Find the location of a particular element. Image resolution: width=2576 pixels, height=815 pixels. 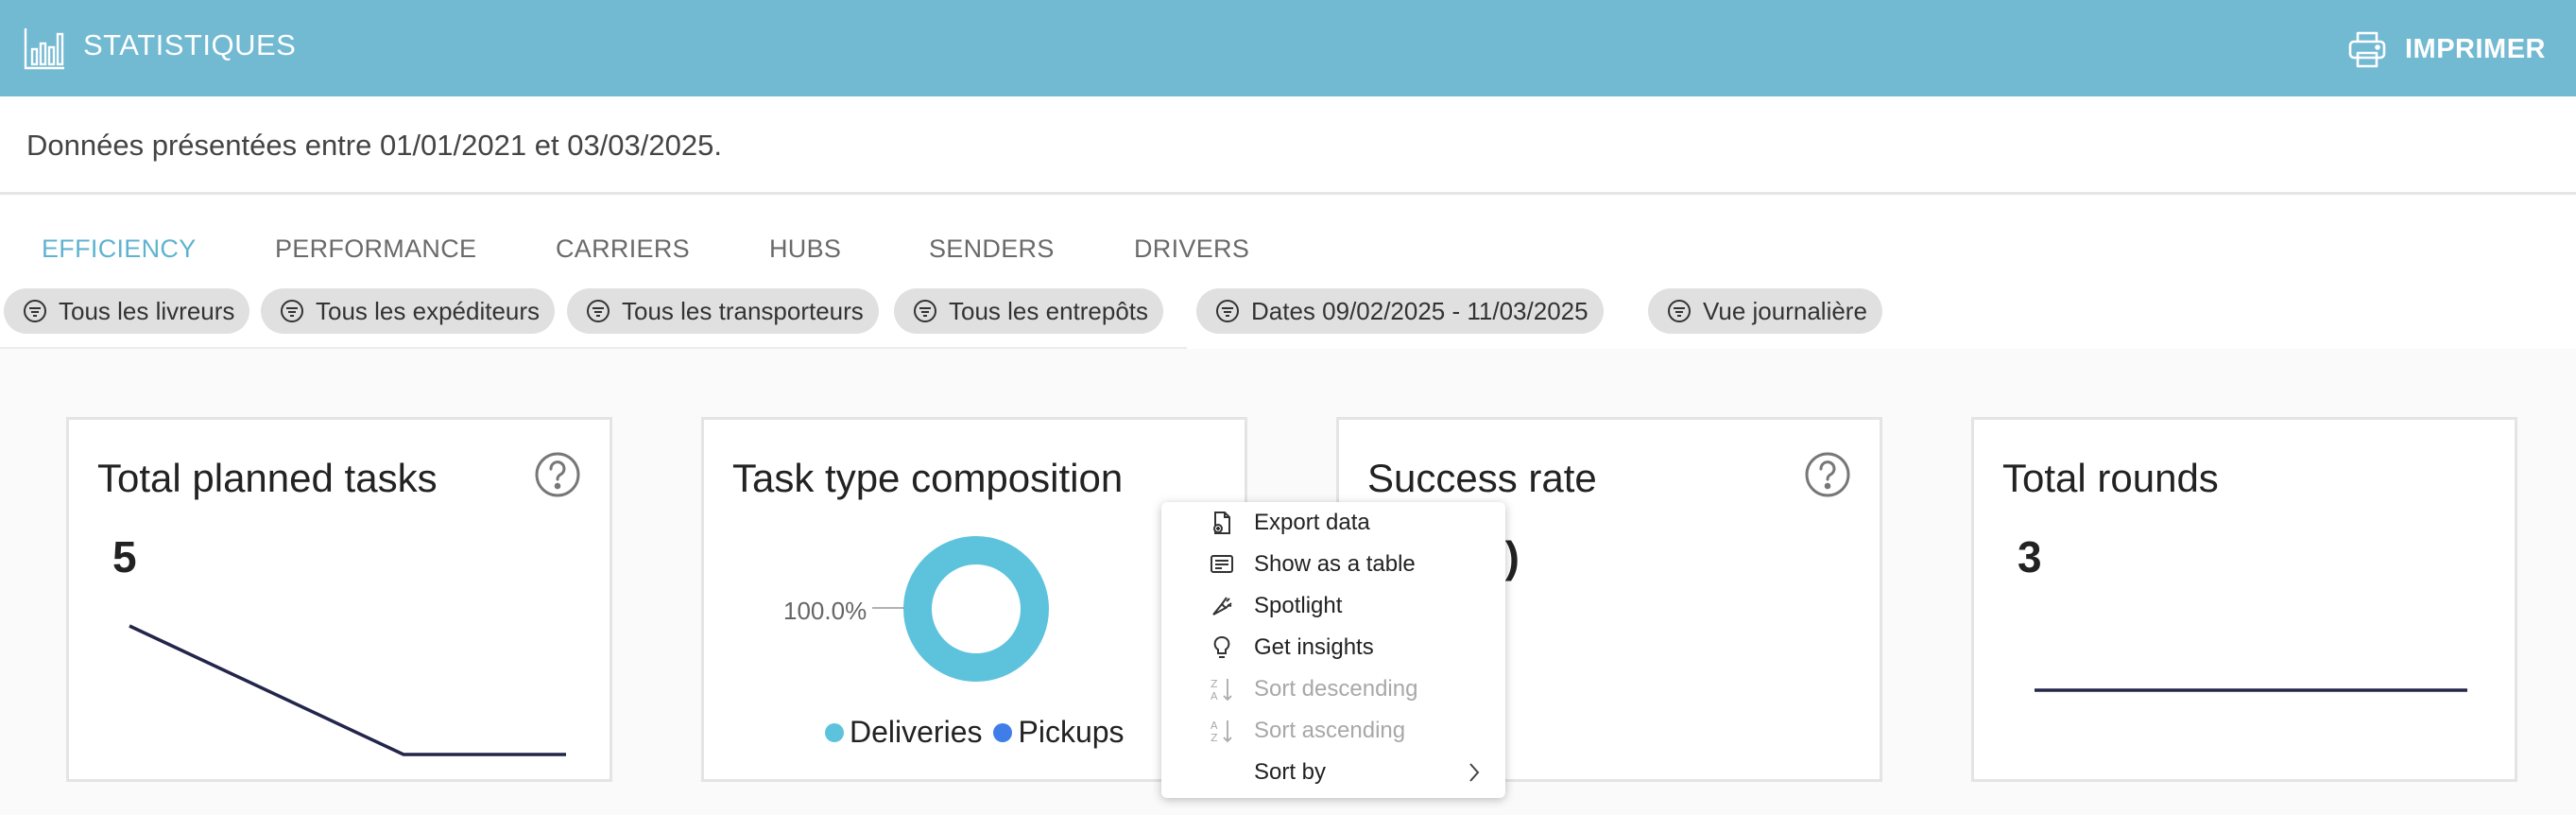

lightbulb-icon is located at coordinates (1221, 647).